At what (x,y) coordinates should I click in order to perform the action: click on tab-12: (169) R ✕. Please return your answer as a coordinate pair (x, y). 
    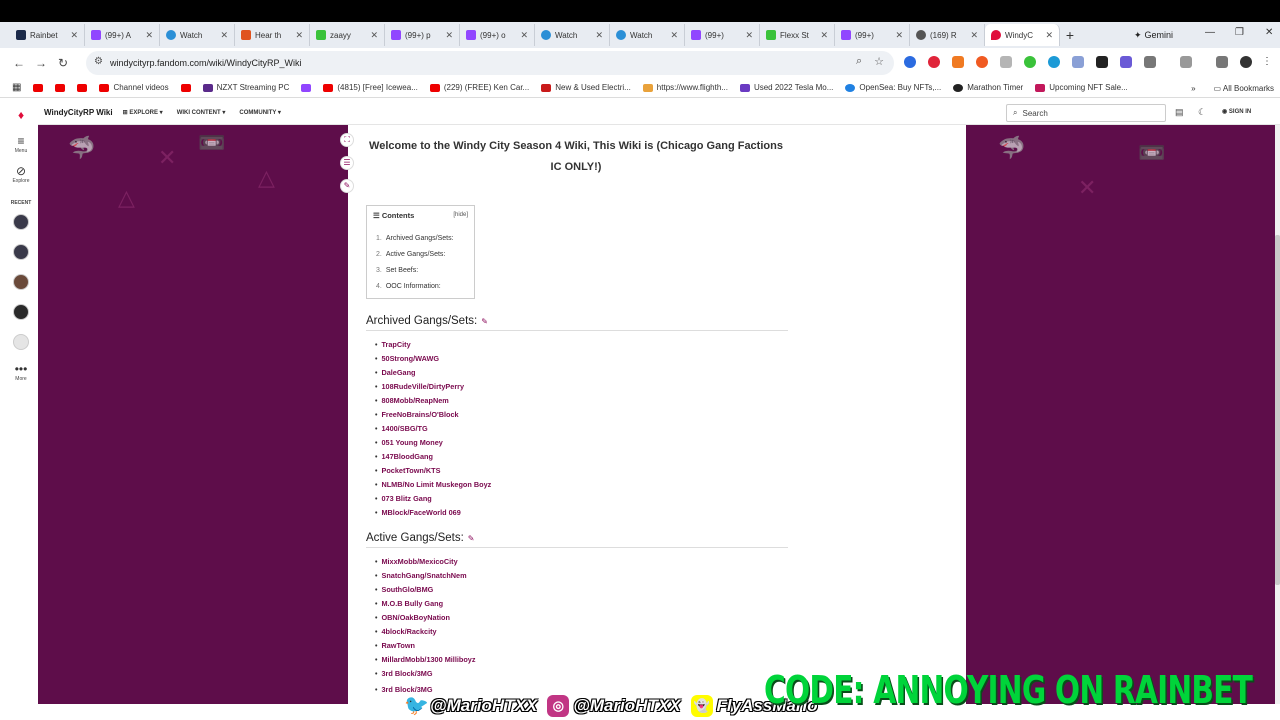
    Looking at the image, I should click on (947, 35).